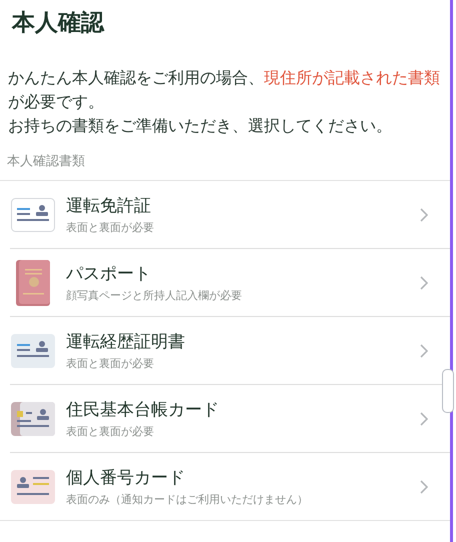 The image size is (456, 542). Describe the element at coordinates (143, 410) in the screenshot. I see `document-name: 住民基本台帳カード` at that location.